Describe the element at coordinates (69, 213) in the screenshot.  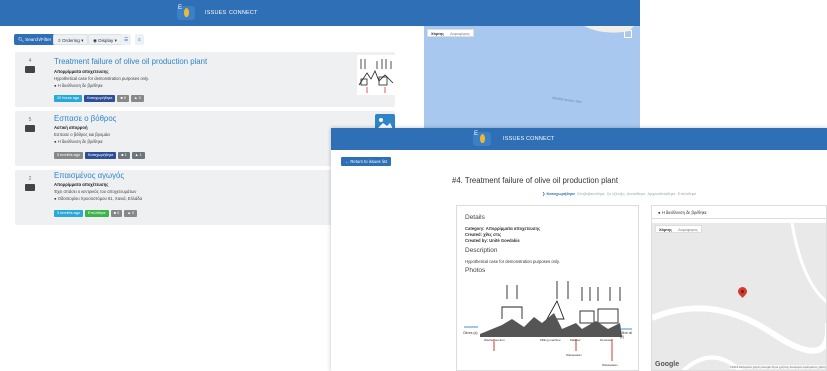
I see `time-badge: 3 months ago` at that location.